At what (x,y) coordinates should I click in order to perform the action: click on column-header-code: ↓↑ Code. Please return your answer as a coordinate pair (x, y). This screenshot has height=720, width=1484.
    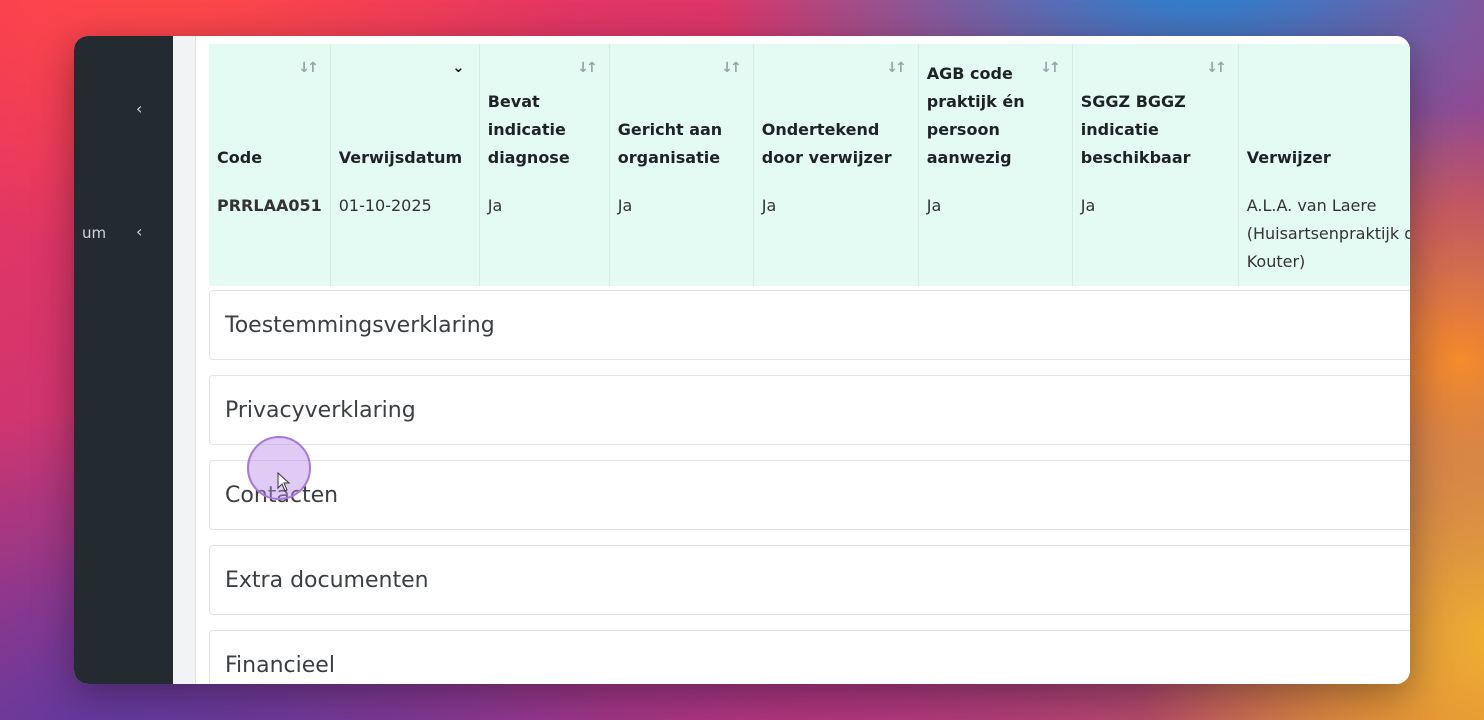
    Looking at the image, I should click on (270, 112).